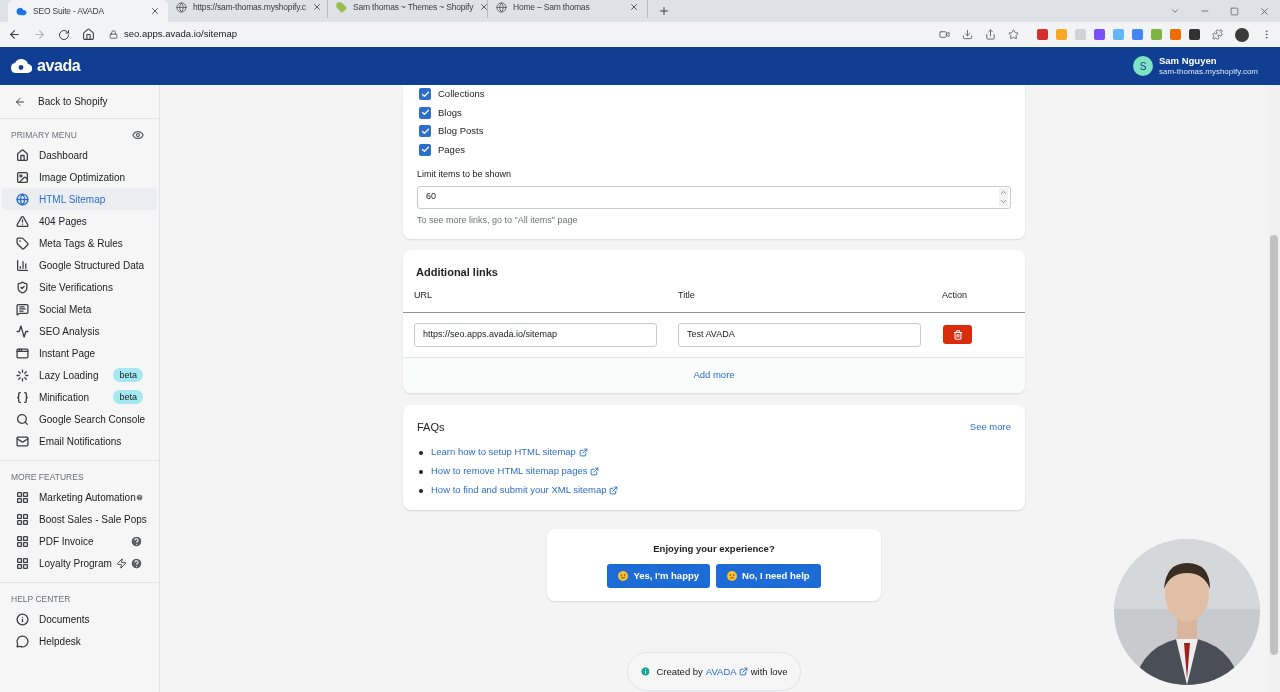  Describe the element at coordinates (79, 177) in the screenshot. I see `sidebar-item: Image Optimization` at that location.